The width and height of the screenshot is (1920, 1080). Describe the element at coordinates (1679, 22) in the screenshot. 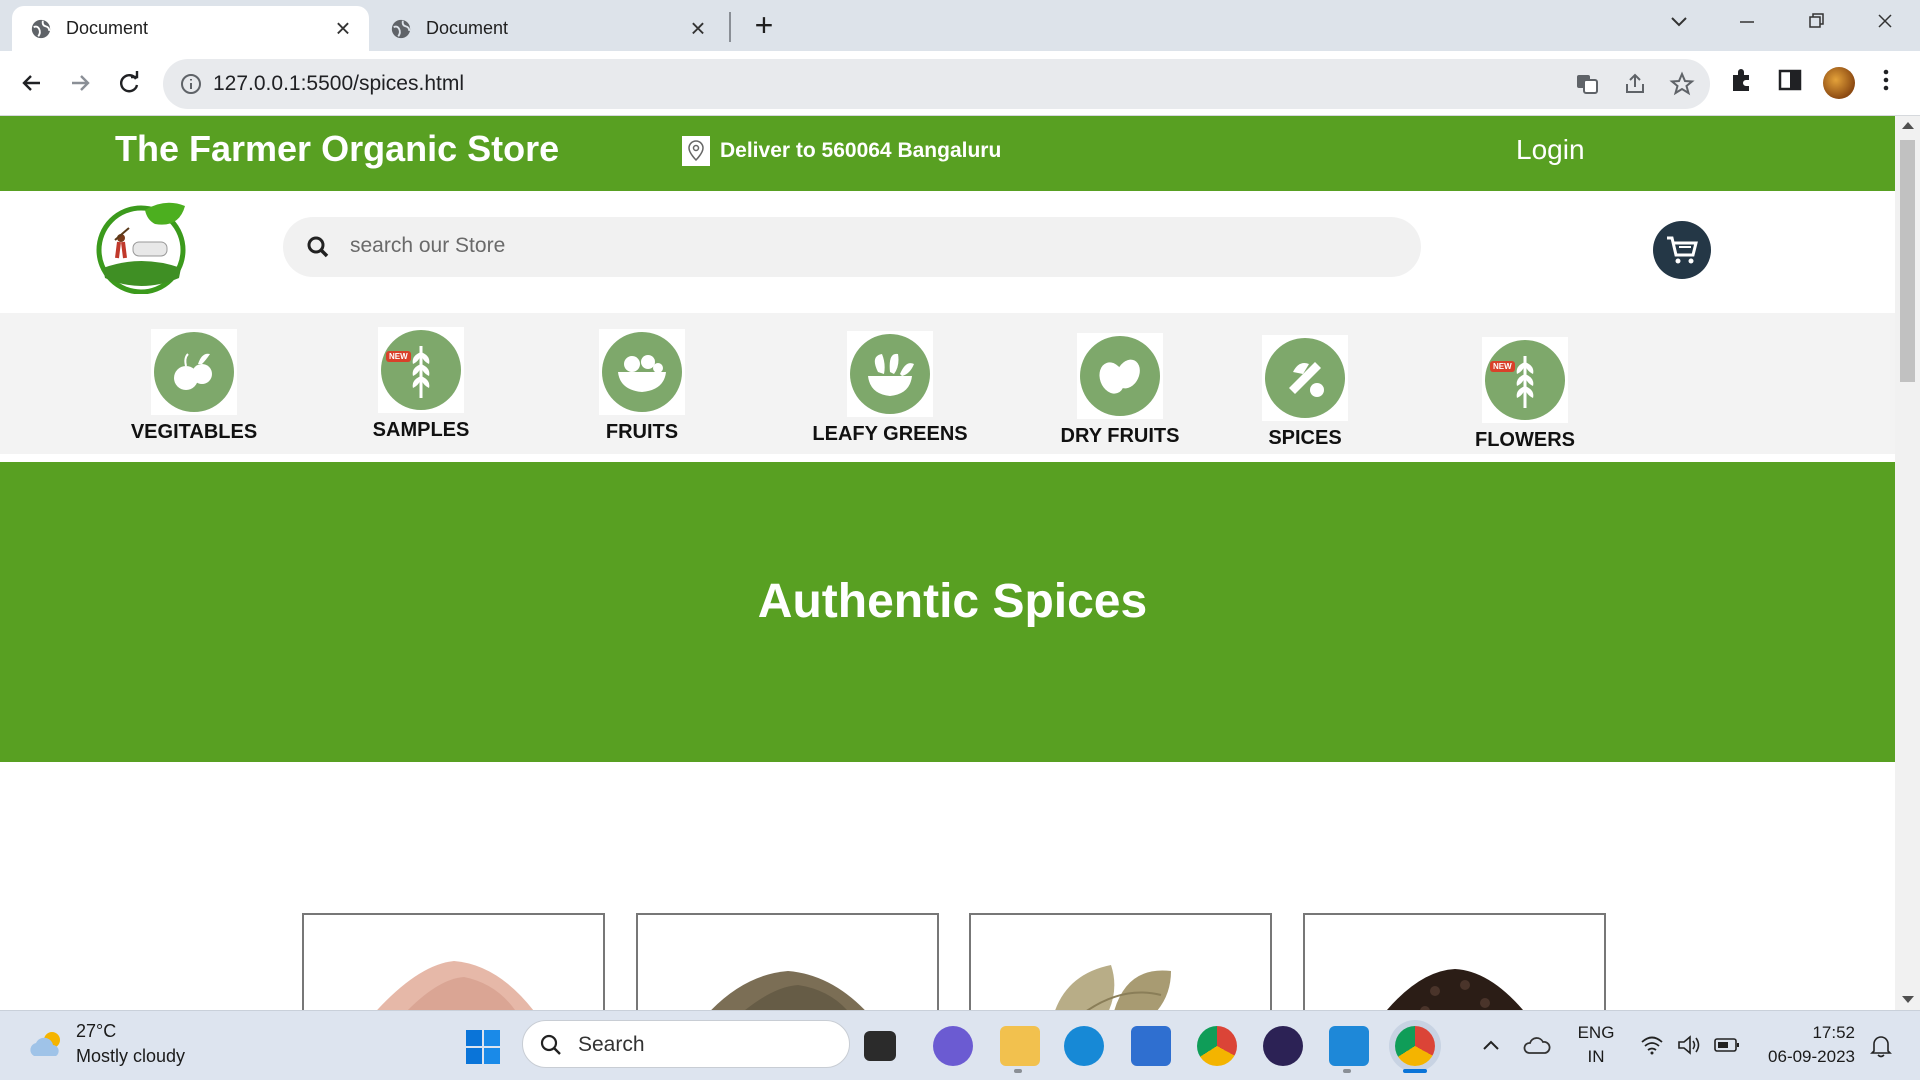

I see `tab-search-chevron-icon` at that location.